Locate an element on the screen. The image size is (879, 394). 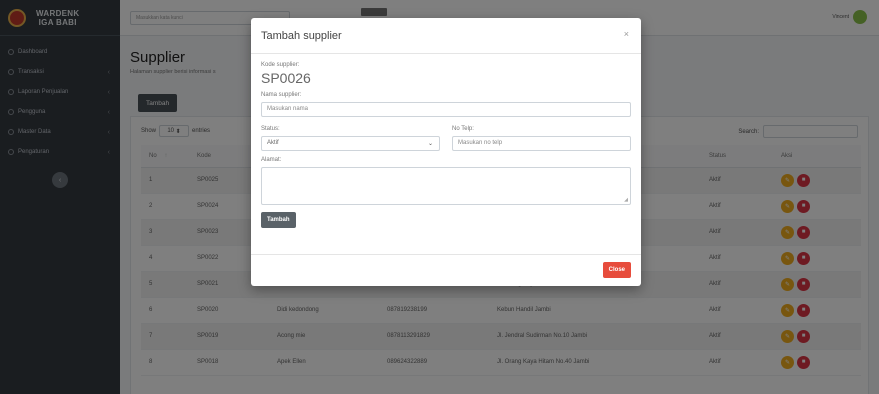
status-select-value: Aktif is located at coordinates (273, 143).